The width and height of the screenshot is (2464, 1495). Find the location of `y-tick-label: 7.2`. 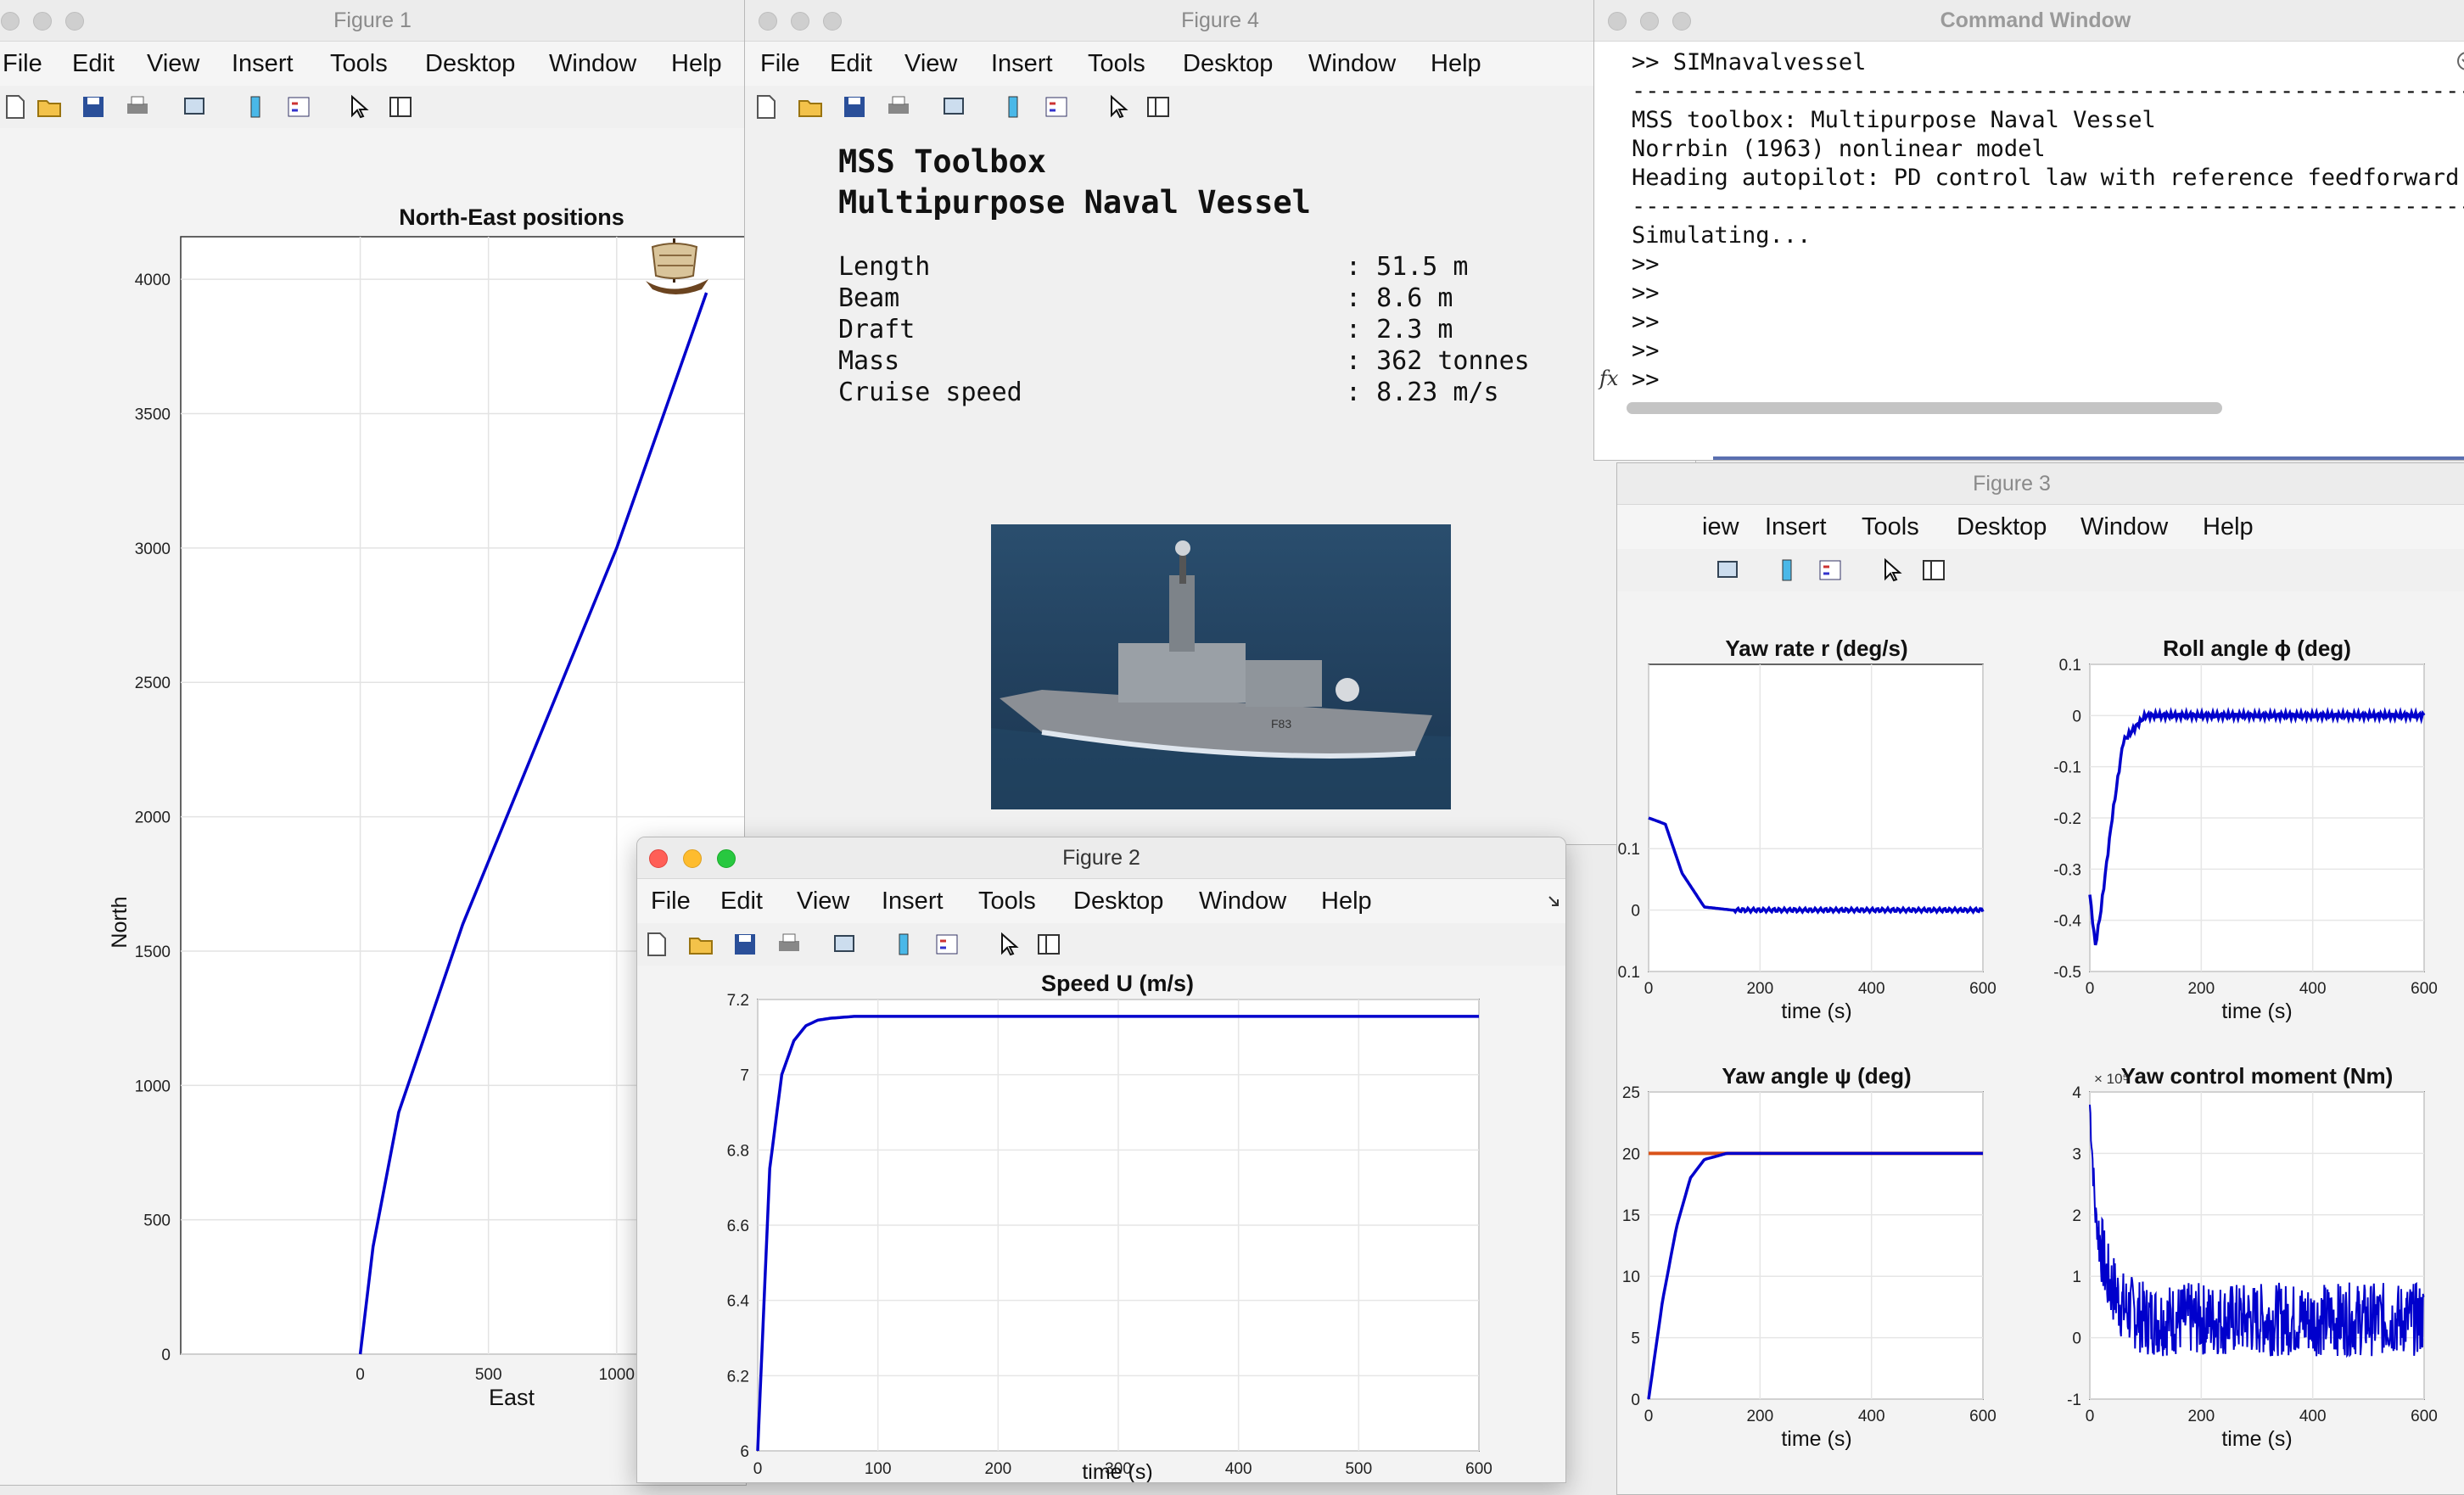

y-tick-label: 7.2 is located at coordinates (738, 1001).